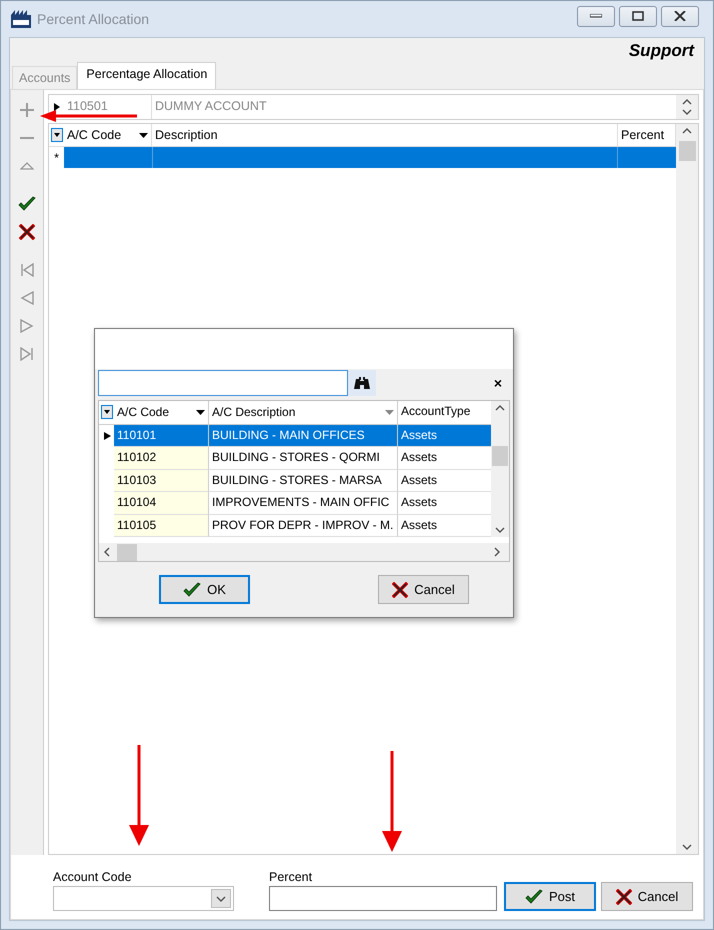 The height and width of the screenshot is (930, 714). I want to click on table-row: 110101 BUILDING - MAIN OFFICES Assets, so click(295, 435).